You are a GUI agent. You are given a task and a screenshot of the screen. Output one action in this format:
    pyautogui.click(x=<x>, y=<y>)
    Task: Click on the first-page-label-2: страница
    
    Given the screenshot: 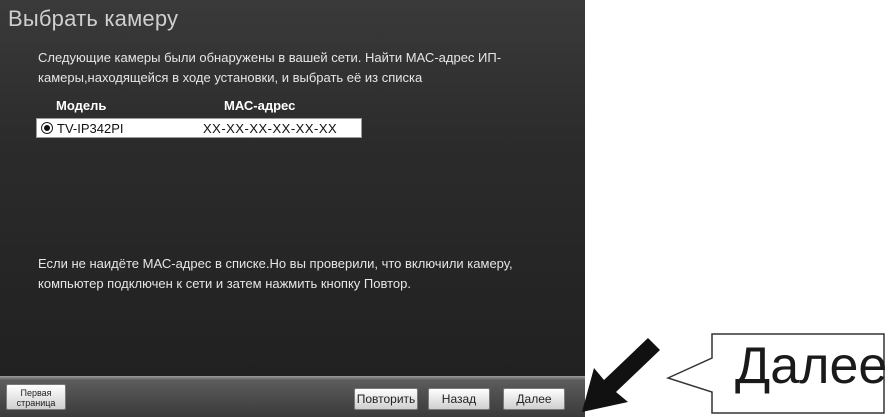 What is the action you would take?
    pyautogui.click(x=36, y=403)
    